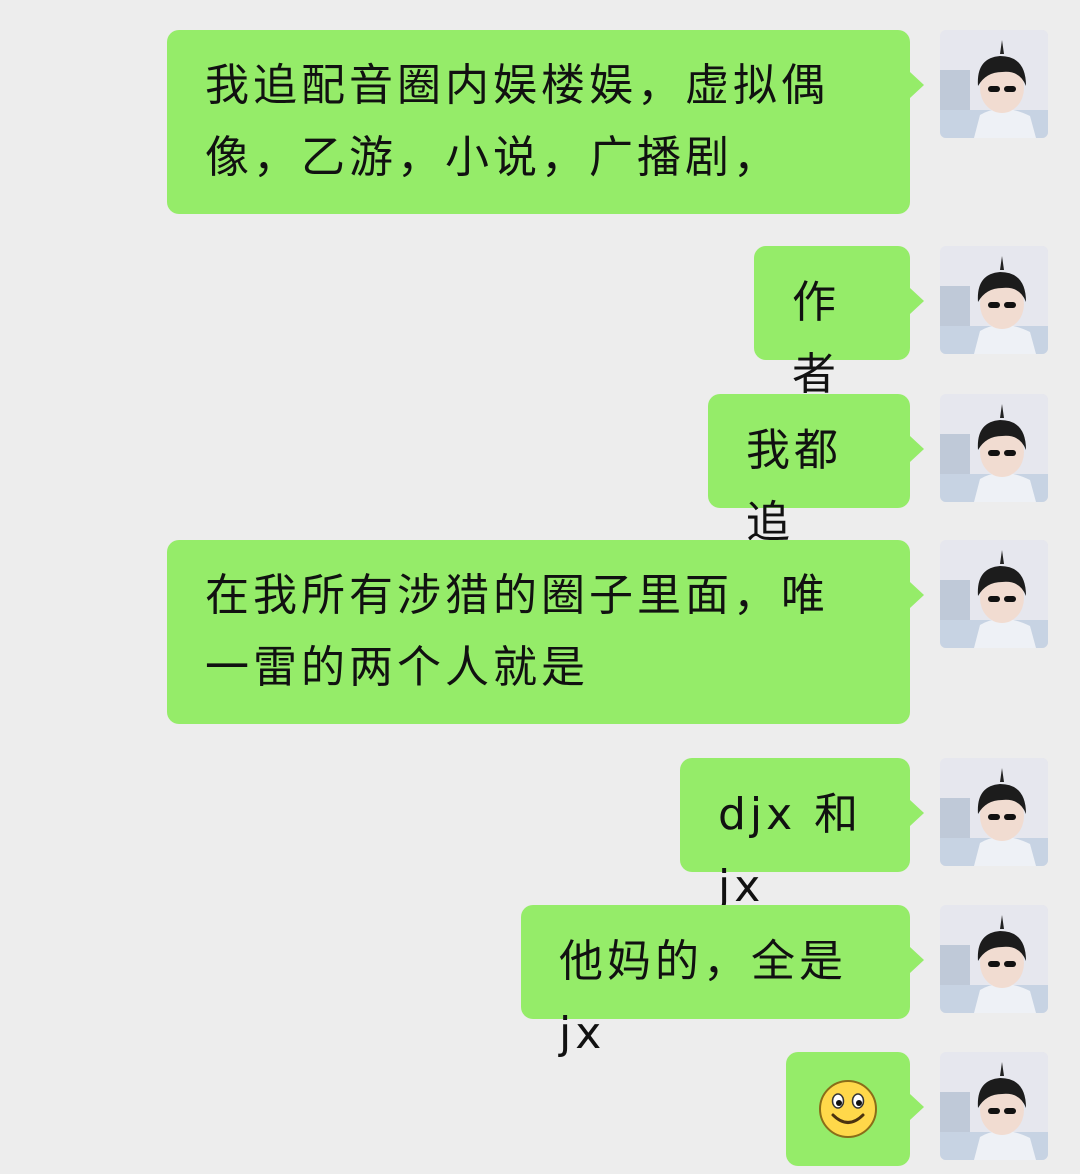 Image resolution: width=1080 pixels, height=1174 pixels. Describe the element at coordinates (540, 1109) in the screenshot. I see `message-row` at that location.